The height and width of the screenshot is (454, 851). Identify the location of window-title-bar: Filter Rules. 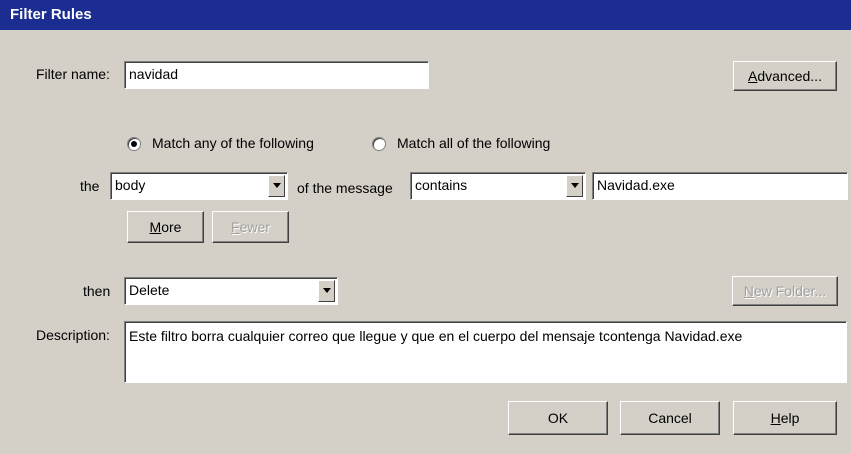
(425, 15).